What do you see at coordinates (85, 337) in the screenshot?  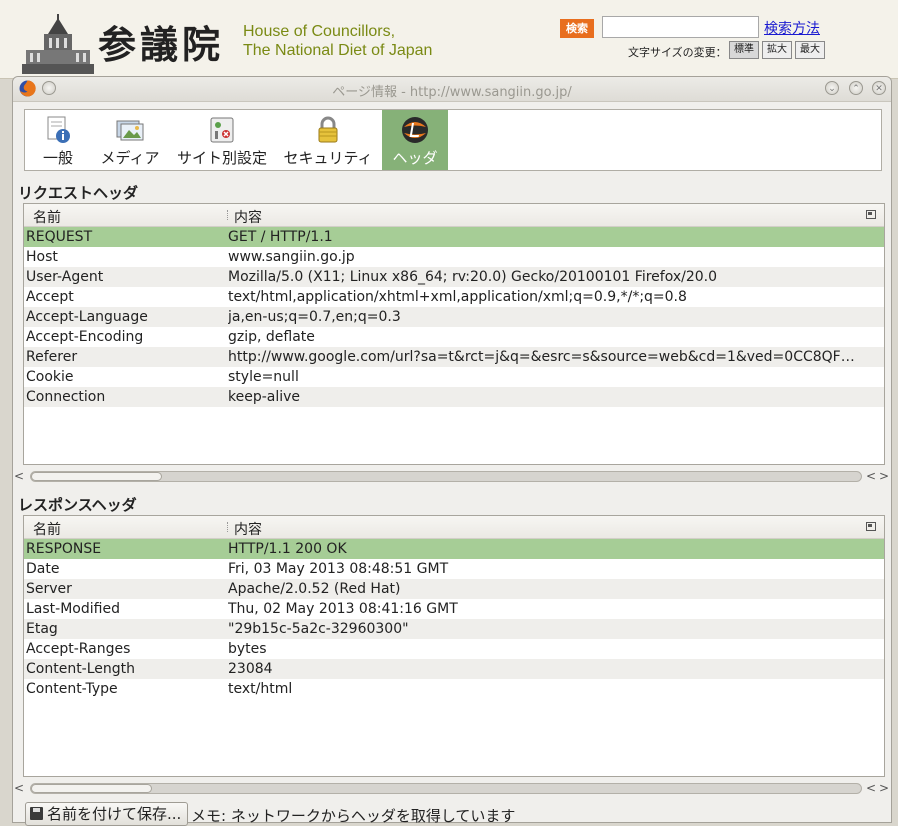 I see `header-name-cell: Accept-Encoding` at bounding box center [85, 337].